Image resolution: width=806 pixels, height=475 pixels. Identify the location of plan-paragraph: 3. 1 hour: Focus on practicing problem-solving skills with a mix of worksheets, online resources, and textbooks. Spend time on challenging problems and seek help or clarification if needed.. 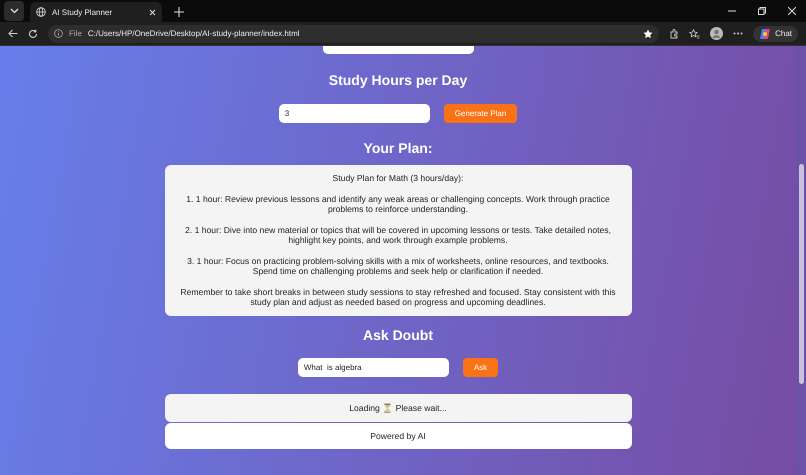
(398, 266).